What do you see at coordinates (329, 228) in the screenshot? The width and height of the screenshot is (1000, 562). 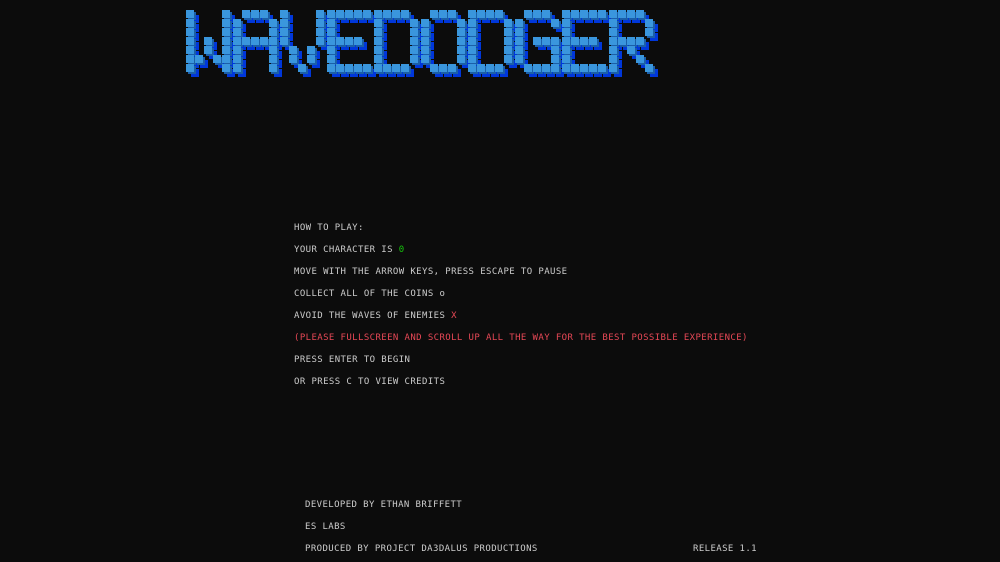 I see `how-to-play-heading: HOW TO PLAY:` at bounding box center [329, 228].